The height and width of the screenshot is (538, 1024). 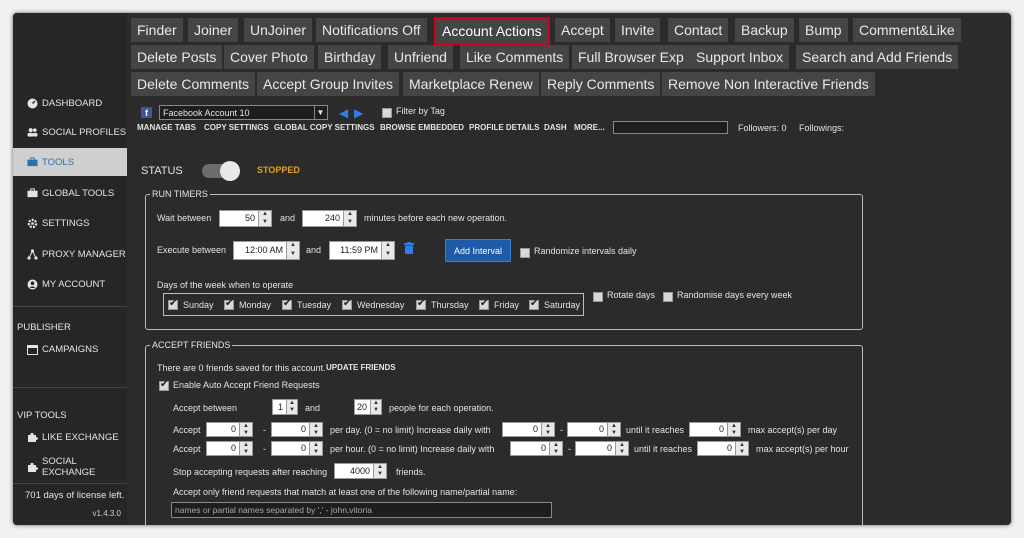 What do you see at coordinates (877, 57) in the screenshot?
I see `tab-search-add-friends: Search and Add Friends` at bounding box center [877, 57].